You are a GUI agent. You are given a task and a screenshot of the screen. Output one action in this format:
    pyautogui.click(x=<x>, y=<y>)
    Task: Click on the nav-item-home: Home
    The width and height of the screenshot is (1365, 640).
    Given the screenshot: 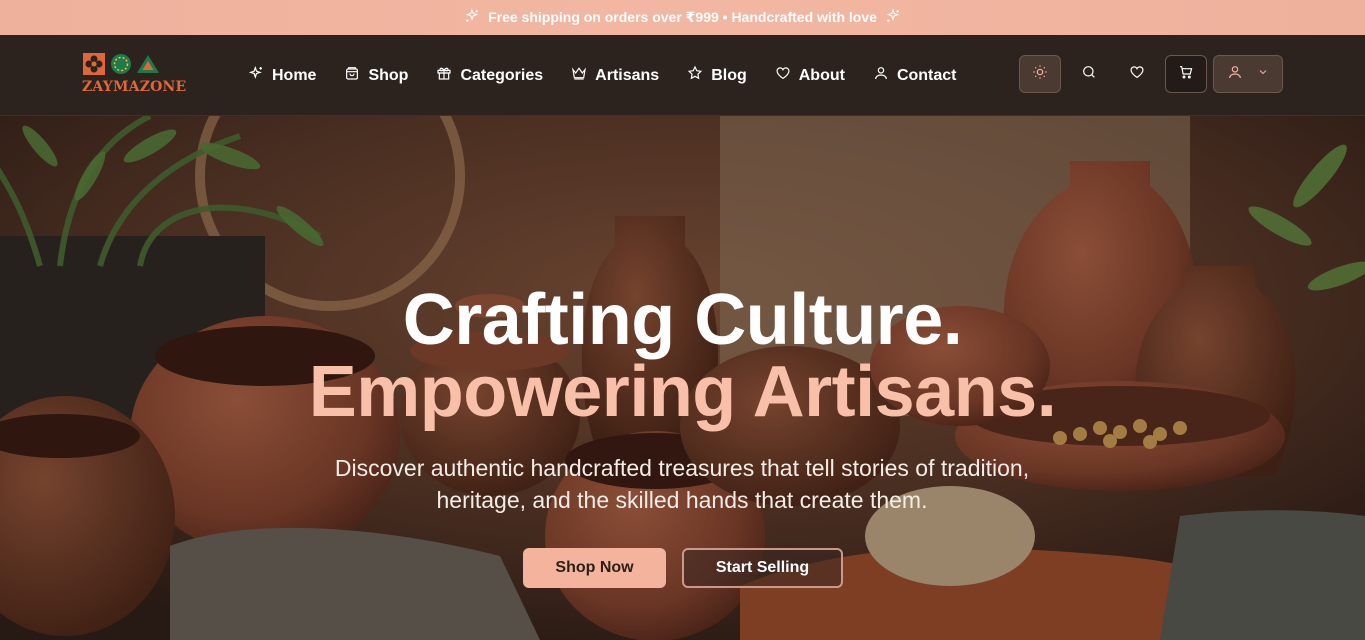 What is the action you would take?
    pyautogui.click(x=282, y=75)
    